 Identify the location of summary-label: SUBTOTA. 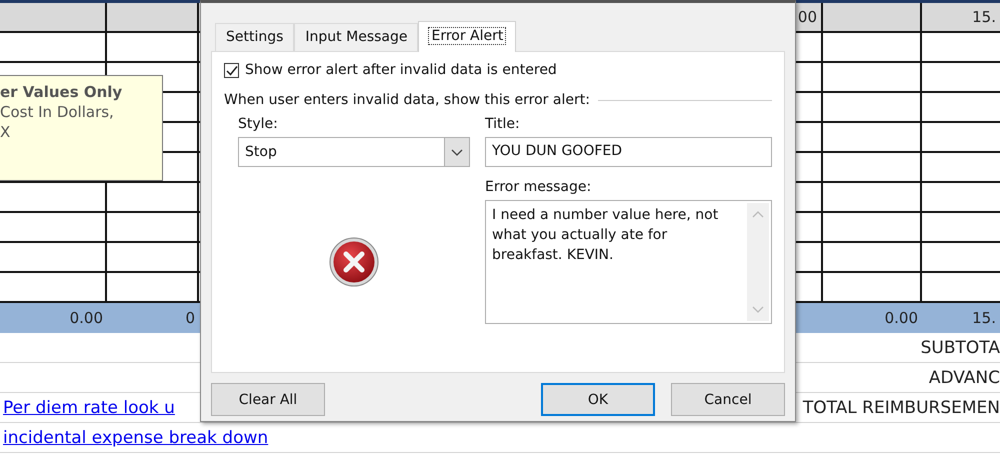
(960, 348).